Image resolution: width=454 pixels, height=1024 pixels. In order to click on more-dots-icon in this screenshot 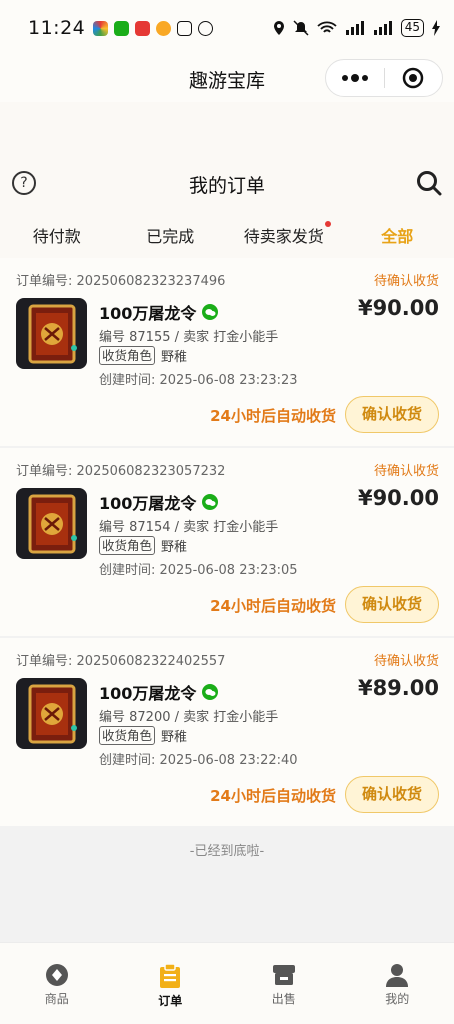, I will do `click(354, 78)`.